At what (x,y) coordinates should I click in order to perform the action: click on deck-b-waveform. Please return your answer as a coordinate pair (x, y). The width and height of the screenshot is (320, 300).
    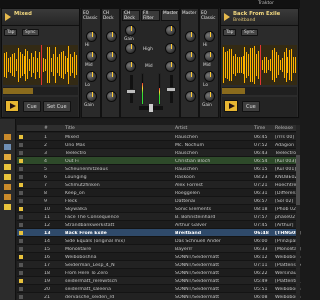
    Looking at the image, I should click on (259, 65).